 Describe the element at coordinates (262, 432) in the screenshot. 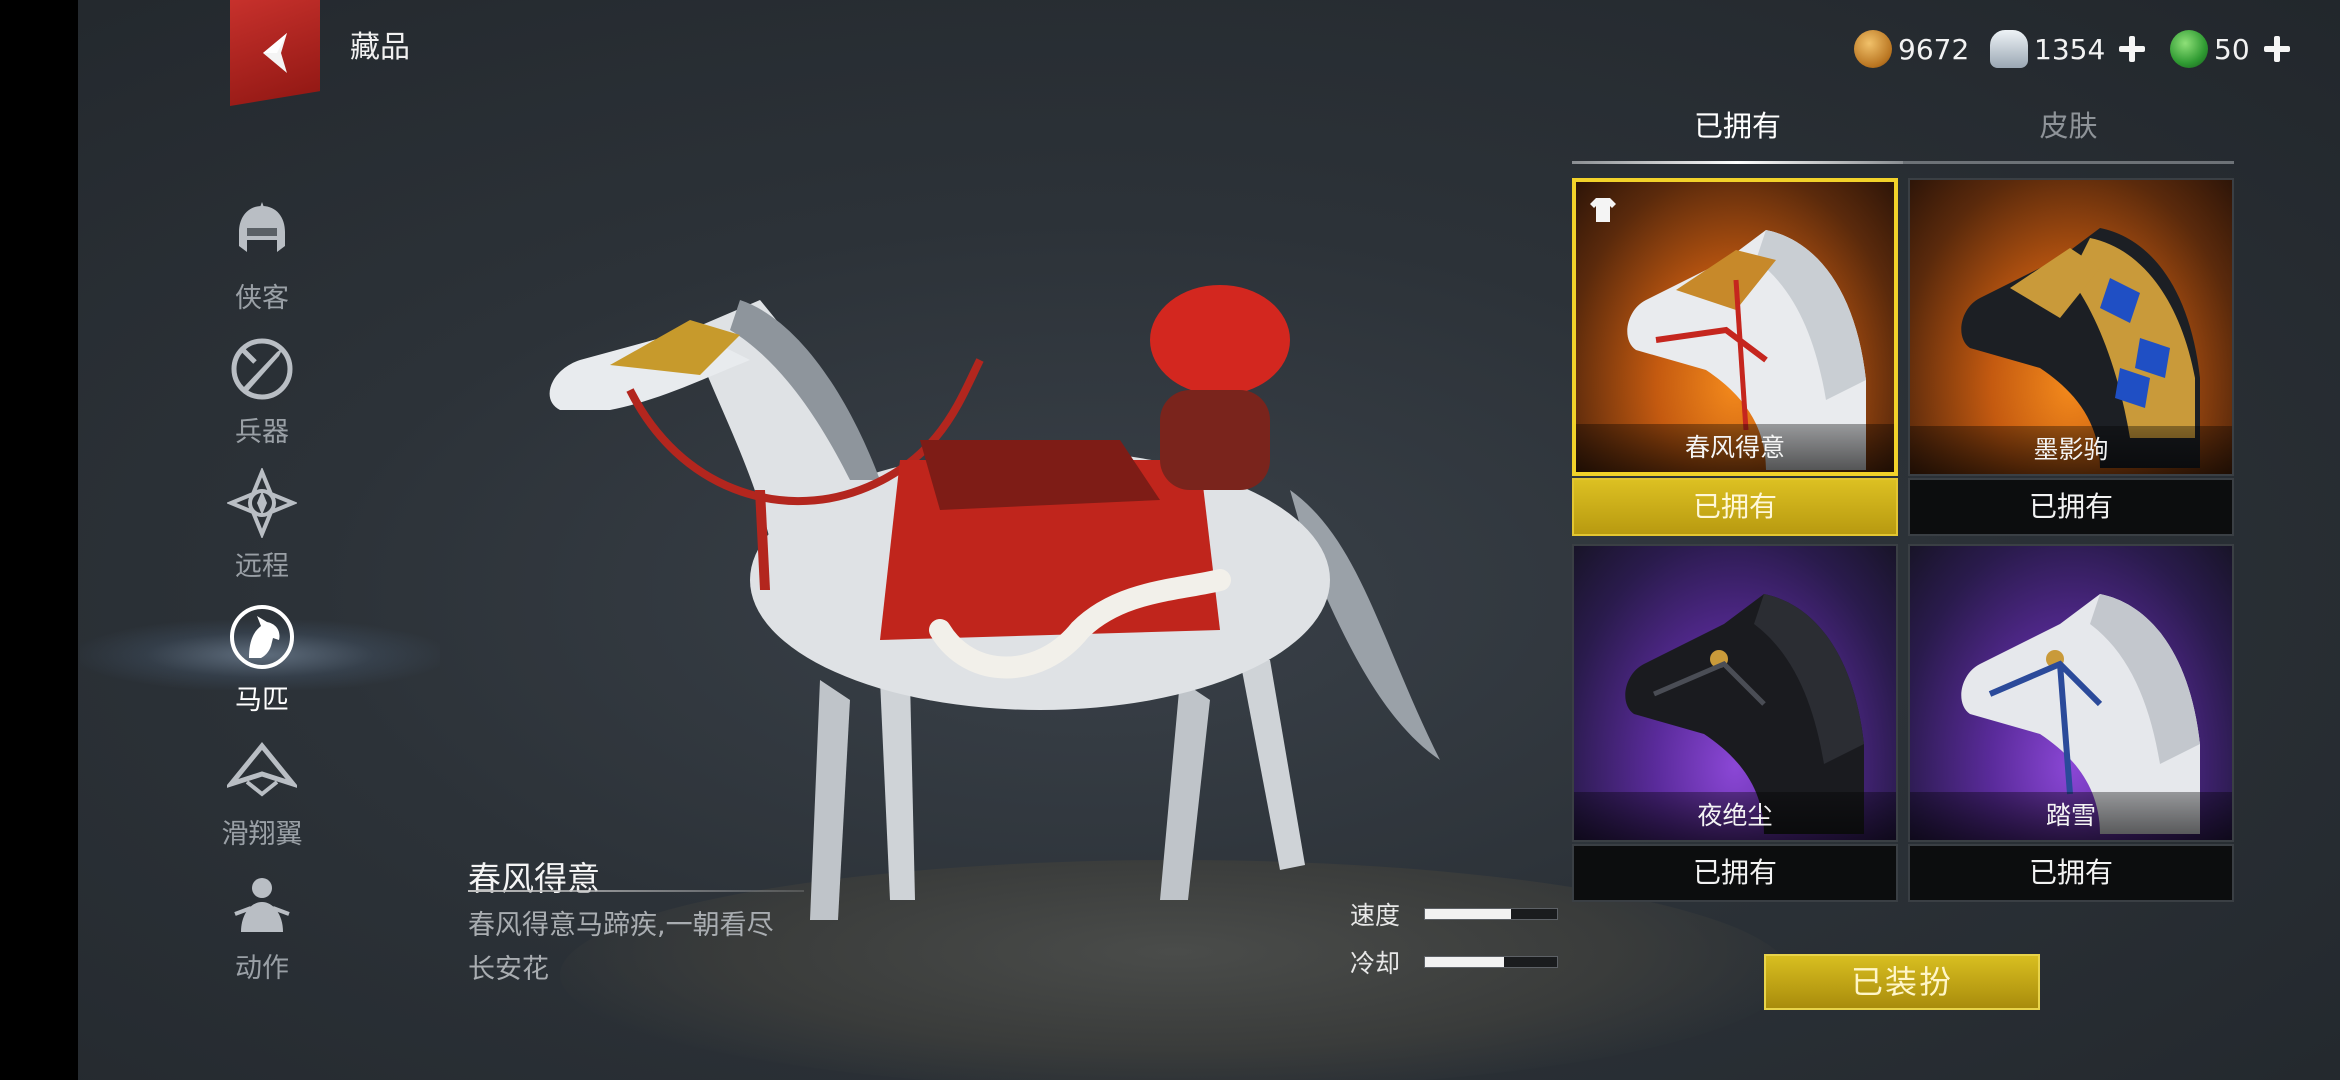

I see `nav-label-weapons: 兵器` at that location.